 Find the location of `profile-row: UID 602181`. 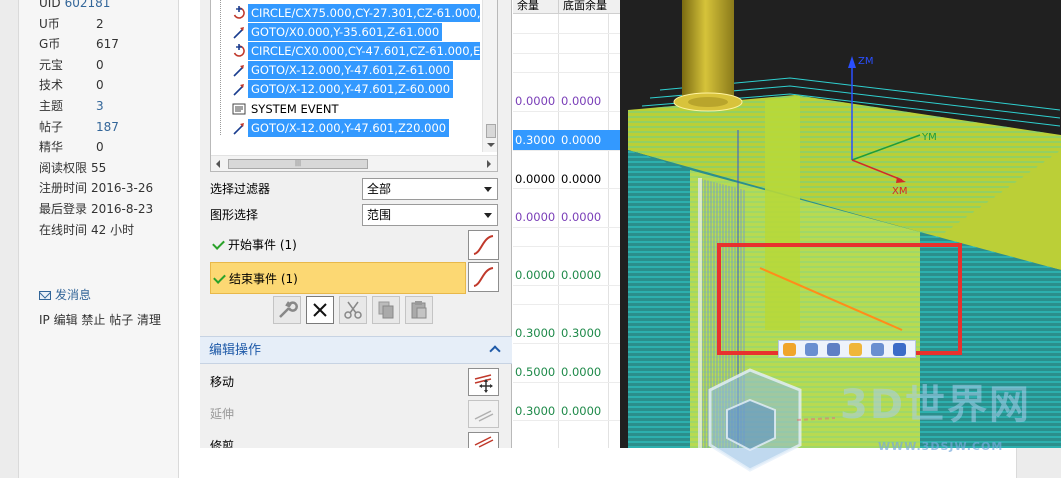

profile-row: UID 602181 is located at coordinates (74, 6).